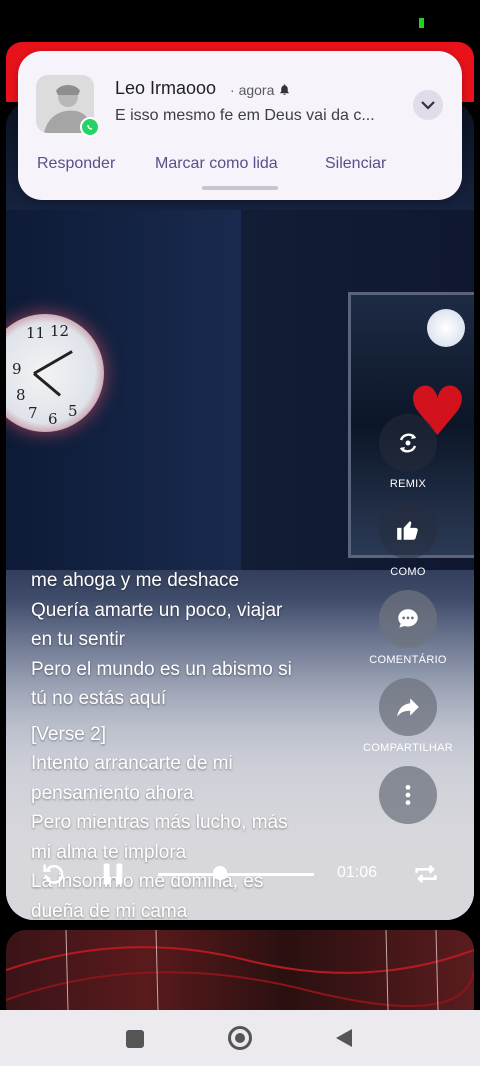 The image size is (480, 1066). What do you see at coordinates (240, 880) in the screenshot?
I see `player-controls` at bounding box center [240, 880].